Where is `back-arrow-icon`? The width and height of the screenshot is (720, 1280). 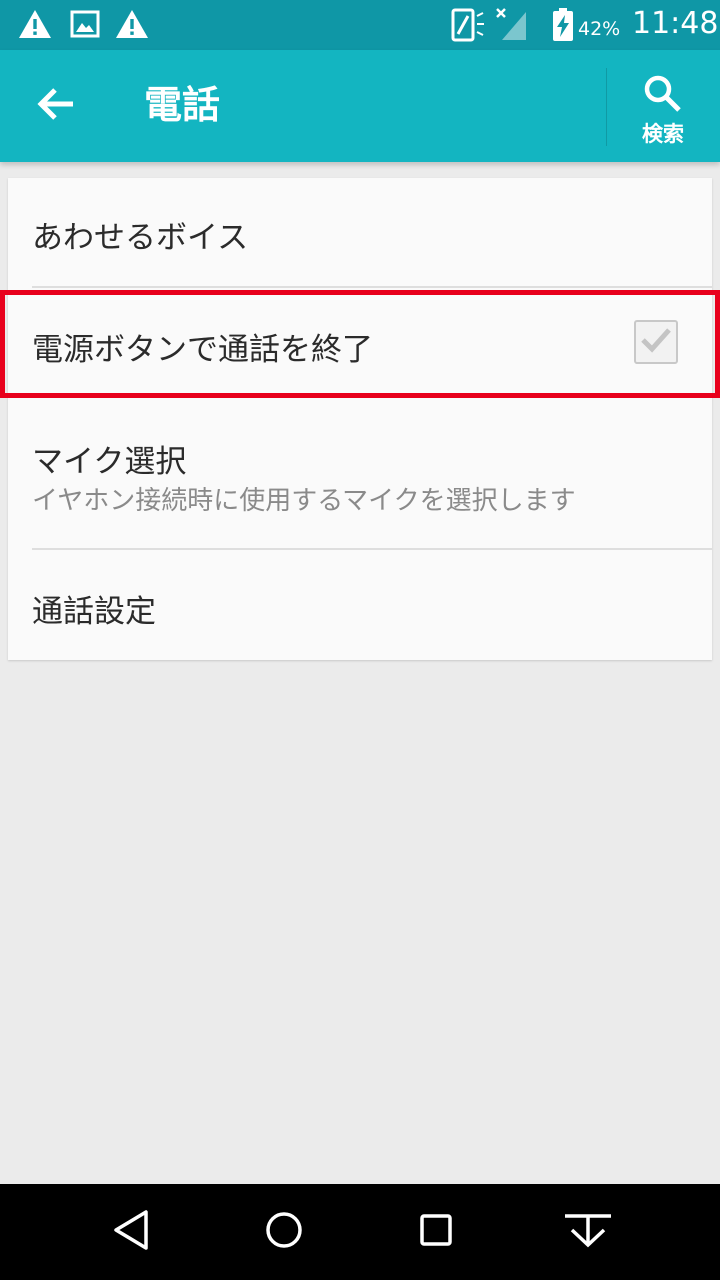
back-arrow-icon is located at coordinates (56, 106).